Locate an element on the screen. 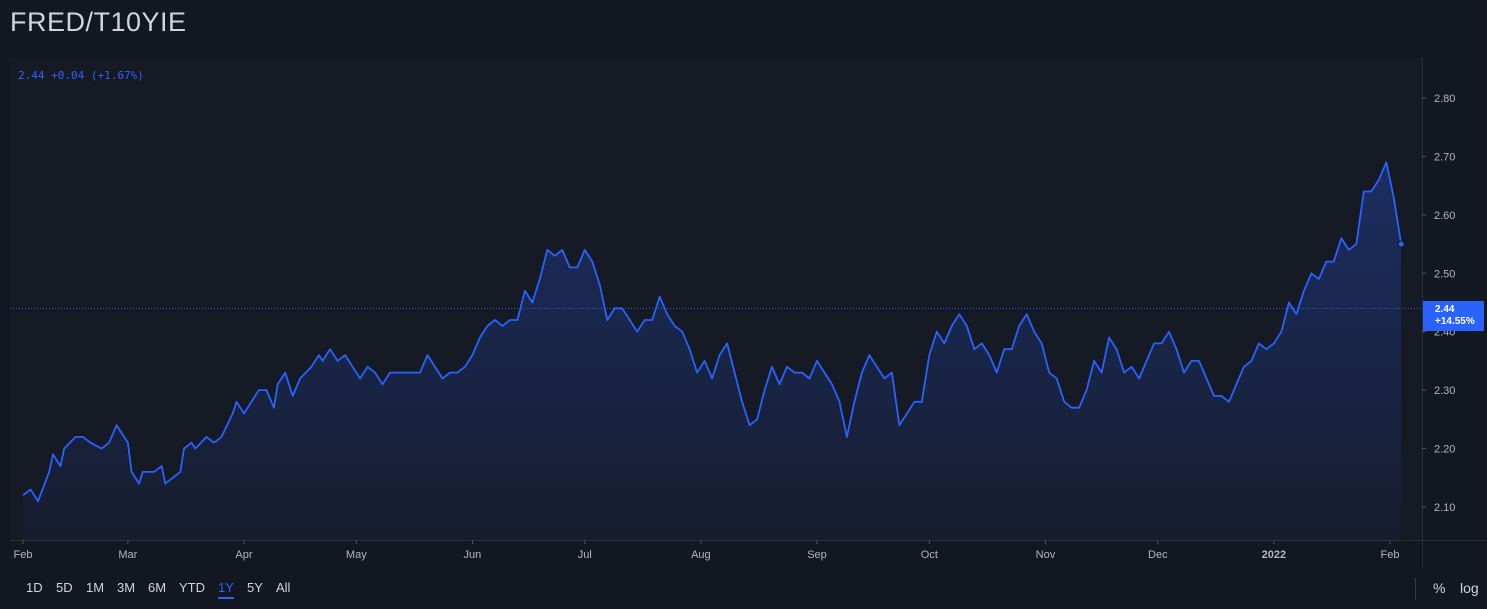 The height and width of the screenshot is (609, 1487). range-button-all: All is located at coordinates (283, 588).